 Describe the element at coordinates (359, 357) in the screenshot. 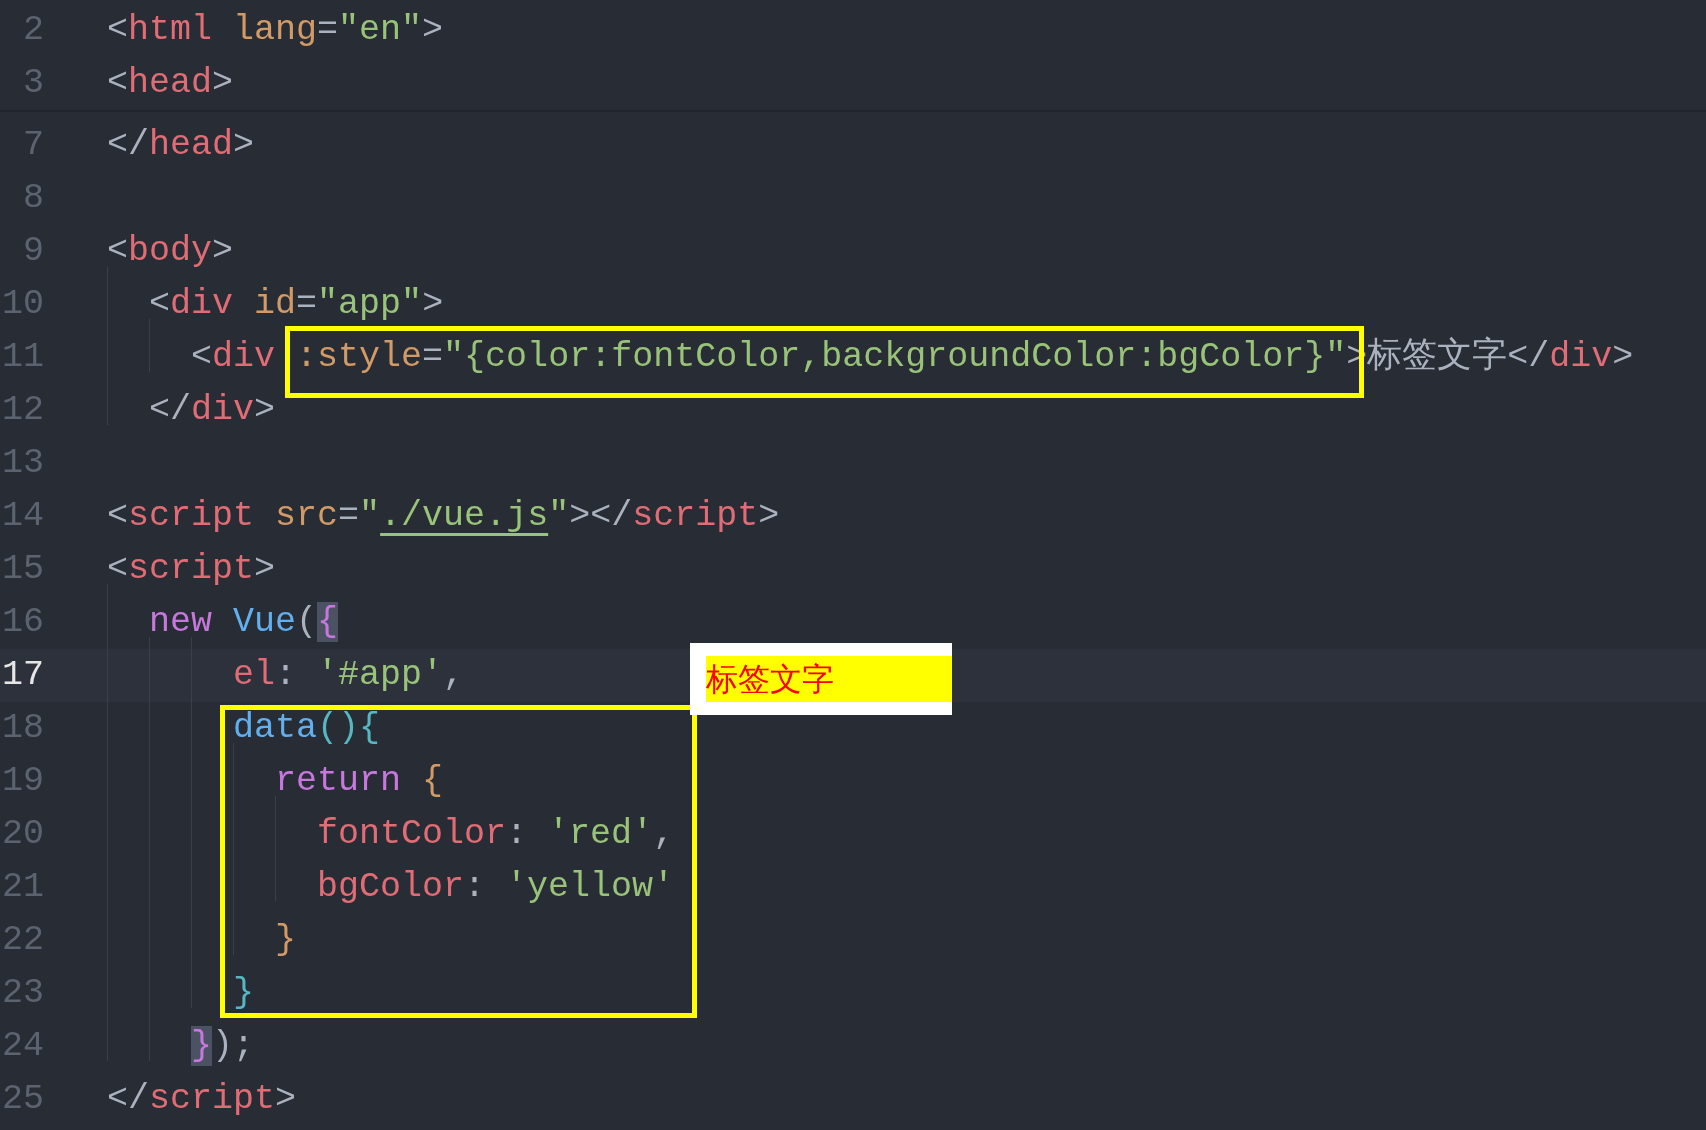

I see `code-token: :style` at that location.